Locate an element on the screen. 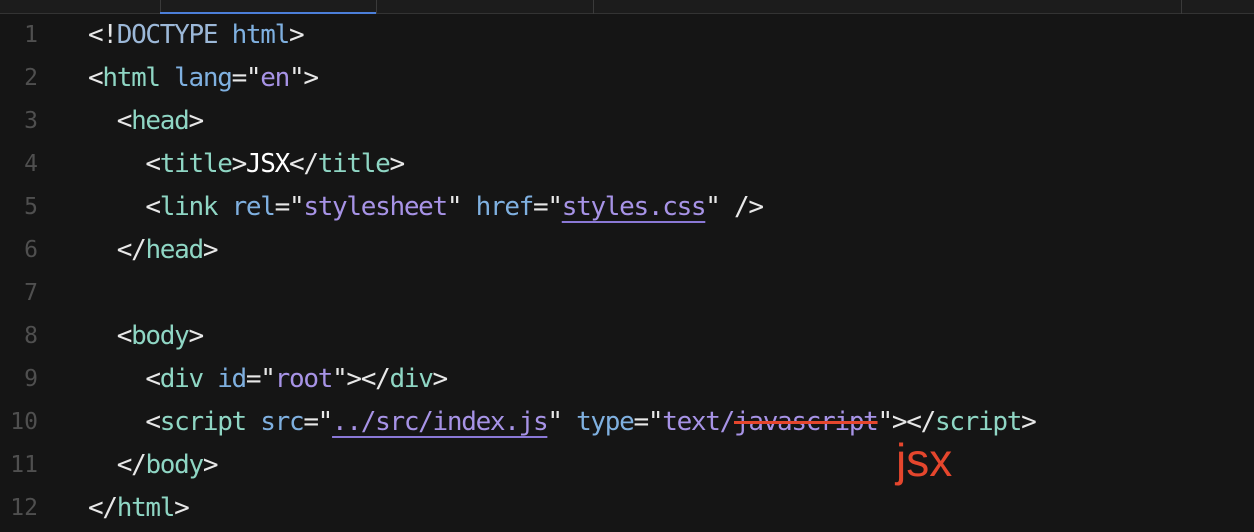 The height and width of the screenshot is (532, 1254). code-line: 3 <head> is located at coordinates (627, 121).